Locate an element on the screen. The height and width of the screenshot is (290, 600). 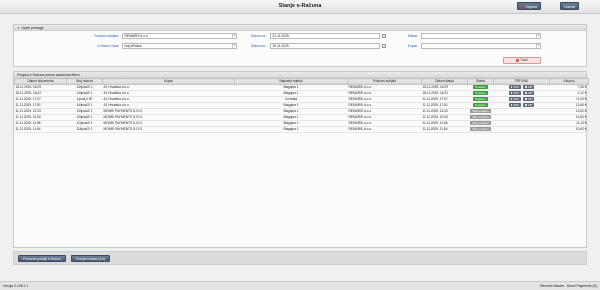
cell-invoice-number: 11/lposl2/ 1 is located at coordinates (84, 129).